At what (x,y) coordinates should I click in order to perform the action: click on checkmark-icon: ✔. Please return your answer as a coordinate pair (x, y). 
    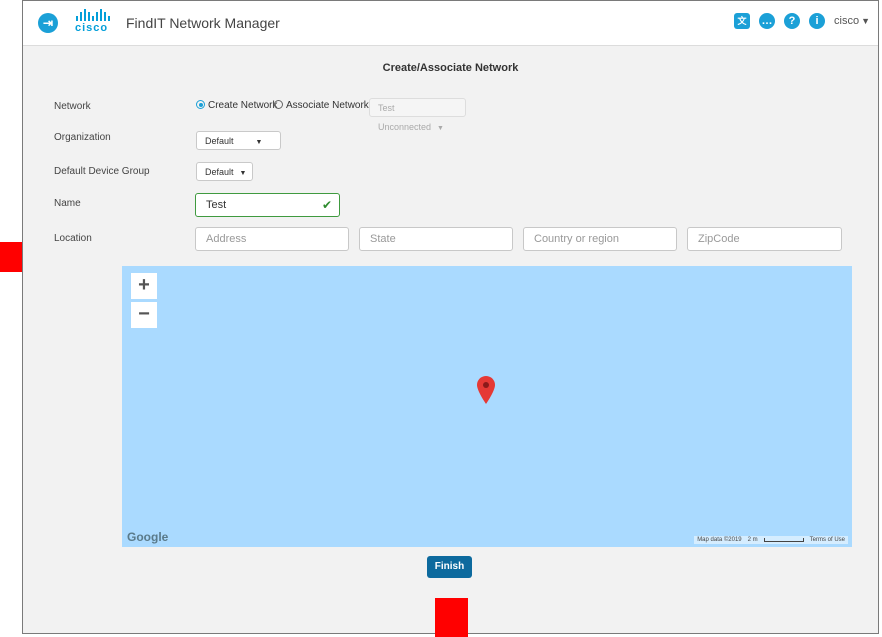
    Looking at the image, I should click on (326, 205).